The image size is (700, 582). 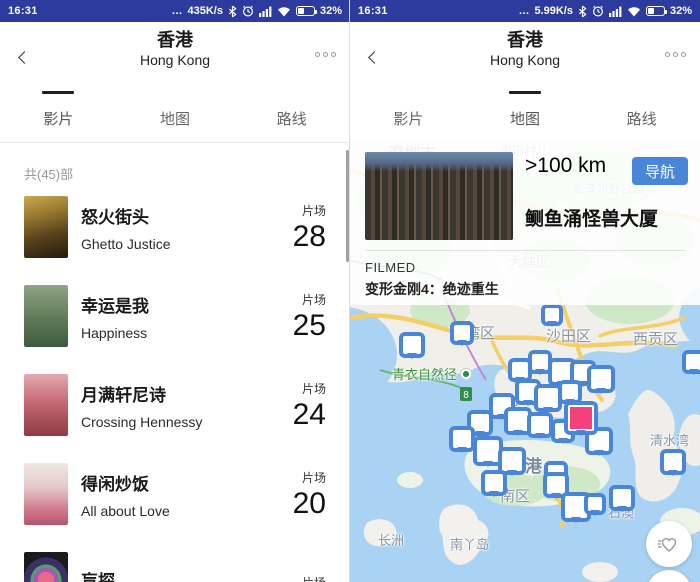 I want to click on movie-title-en: Crossing Hennessy, so click(x=142, y=421).